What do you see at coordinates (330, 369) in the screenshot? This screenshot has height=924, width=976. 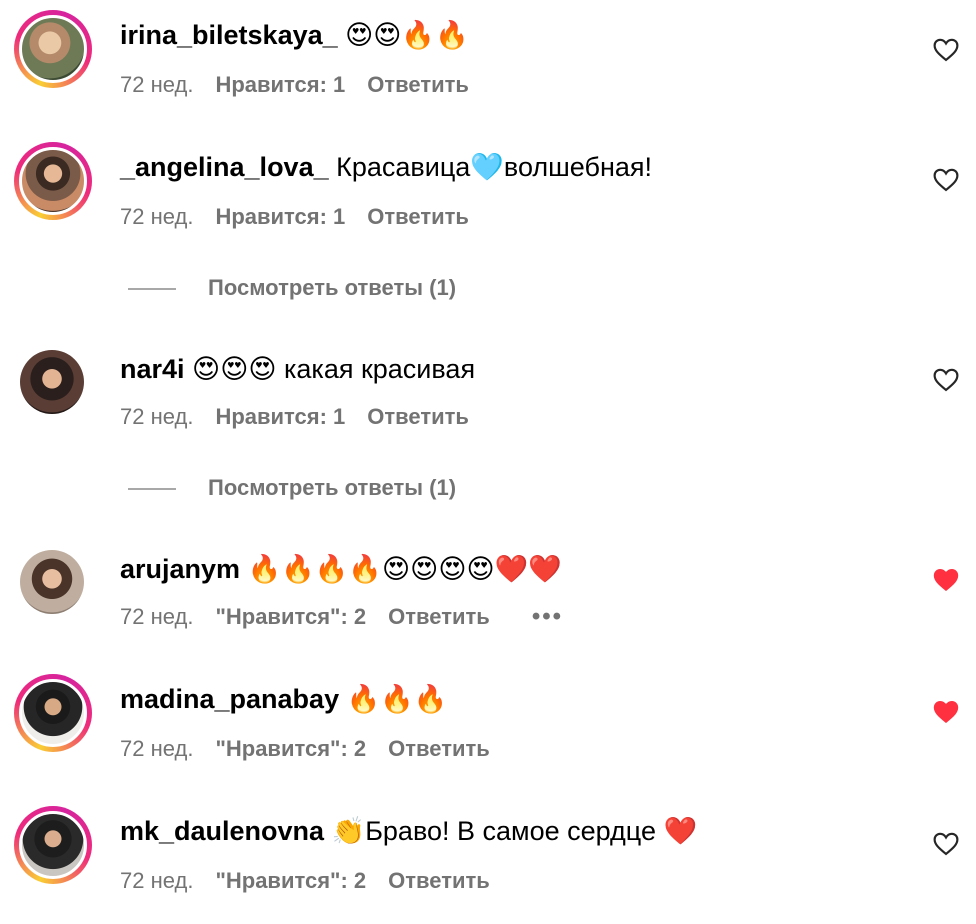 I see `comment-body: 😍😍😍 какая красивая` at bounding box center [330, 369].